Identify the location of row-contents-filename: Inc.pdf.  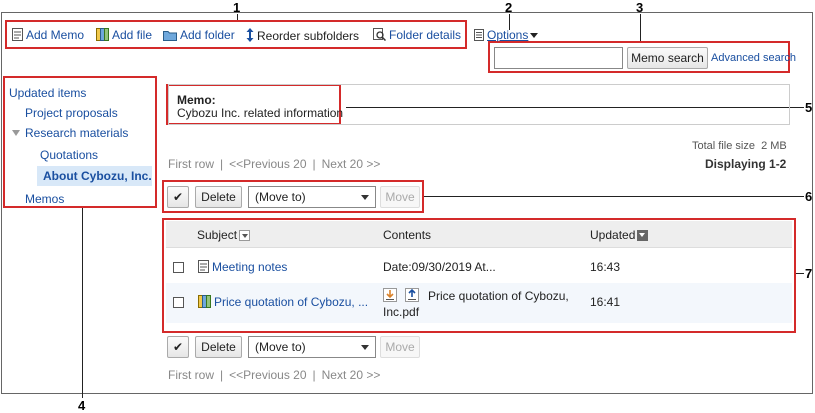
(401, 312).